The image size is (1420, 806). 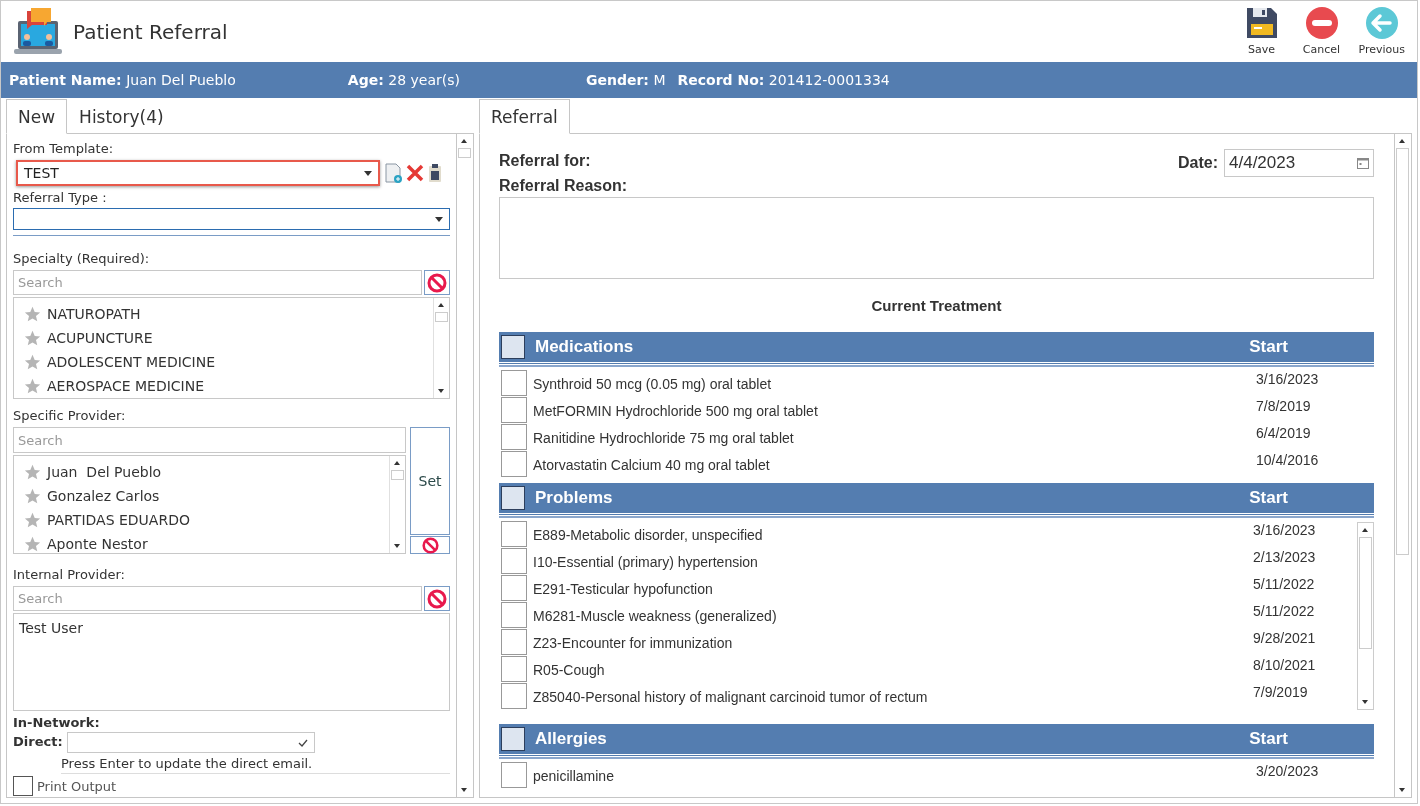 I want to click on set-button: Set, so click(x=430, y=481).